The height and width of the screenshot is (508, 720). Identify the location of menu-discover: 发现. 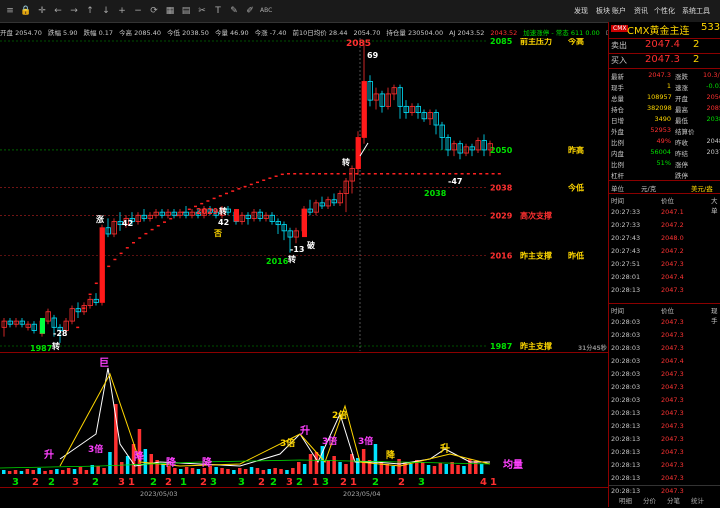
(581, 11).